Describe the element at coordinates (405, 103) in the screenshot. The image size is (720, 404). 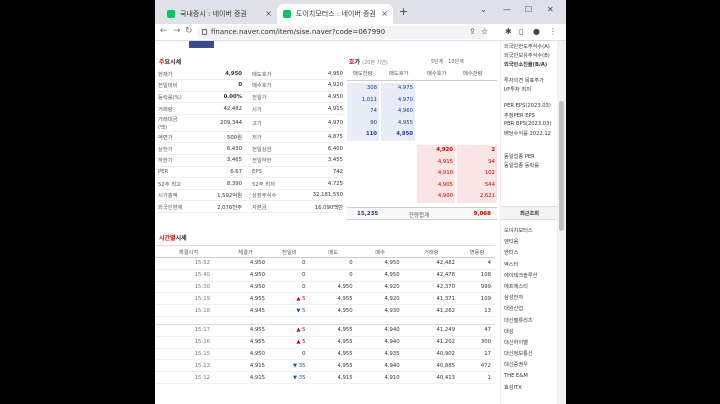
I see `ask-price: 4,970` at that location.